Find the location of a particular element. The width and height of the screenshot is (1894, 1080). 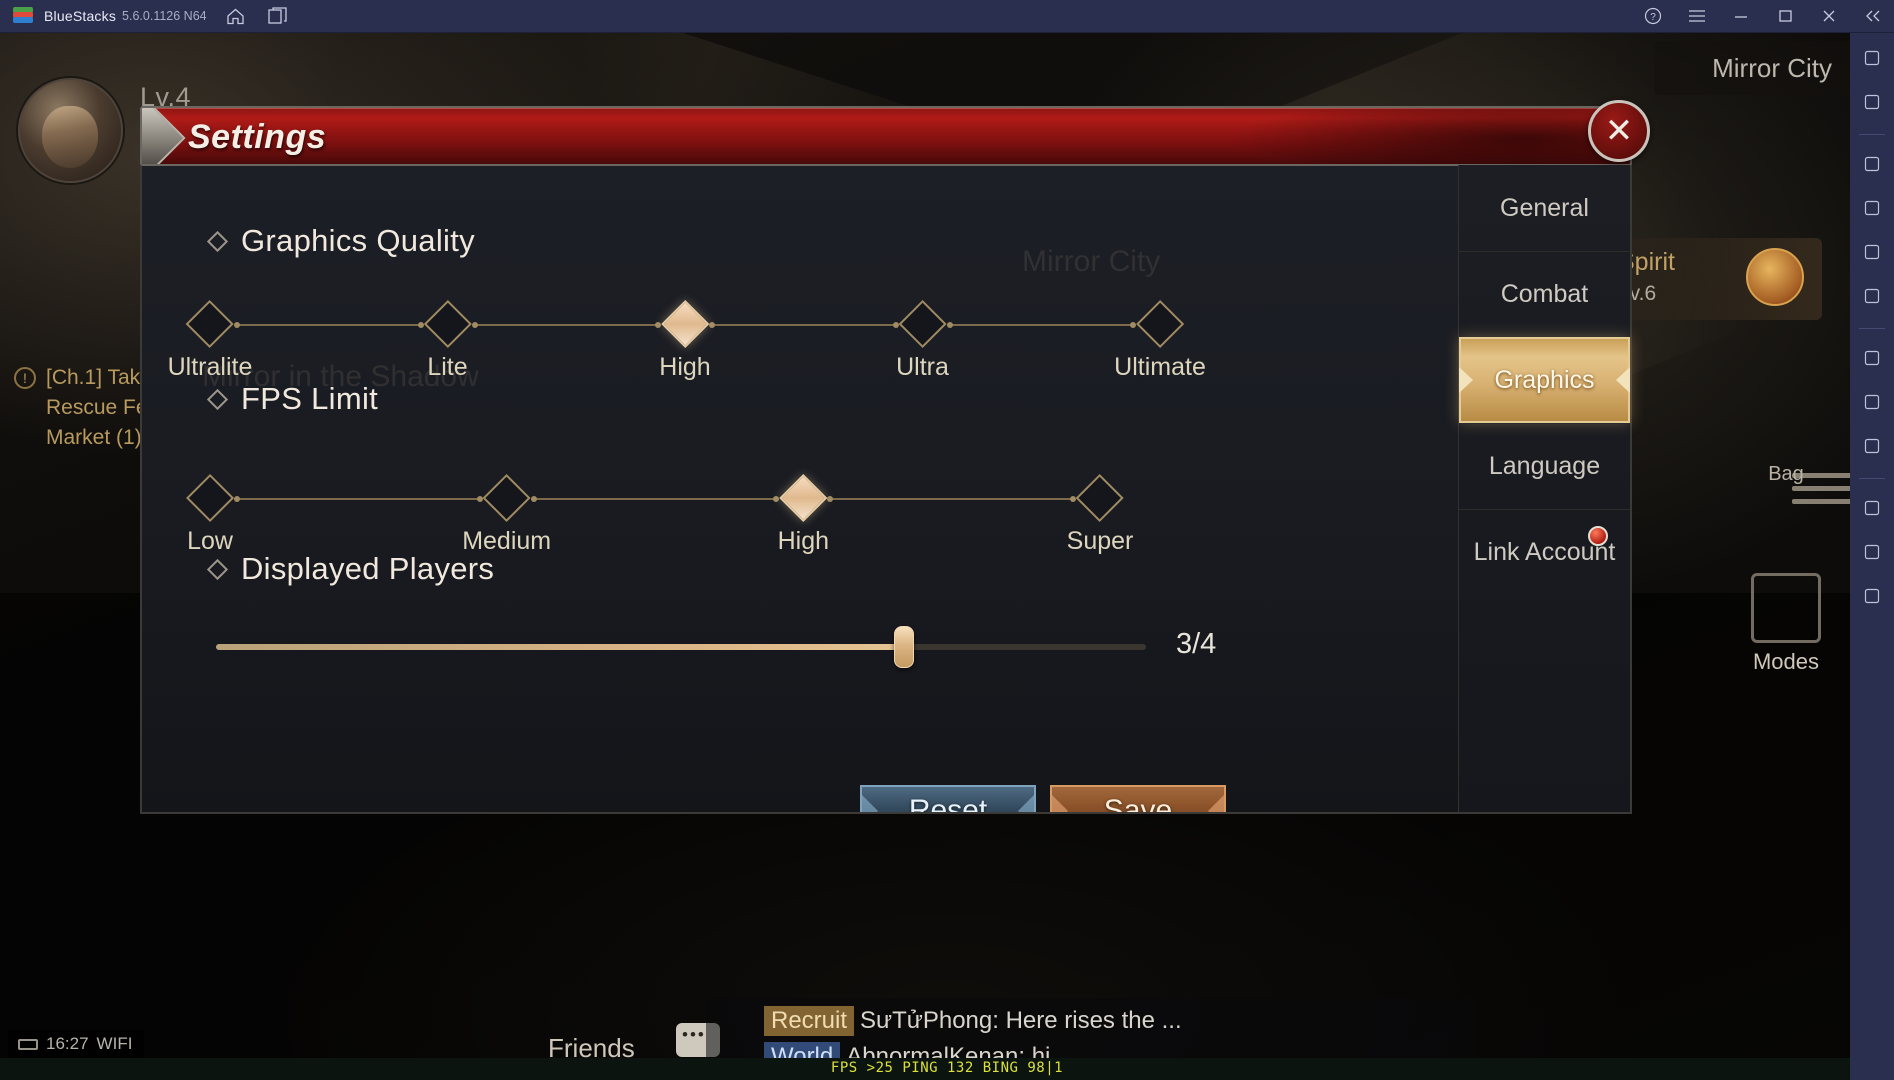

clock-time: 16:27 is located at coordinates (67, 1043).